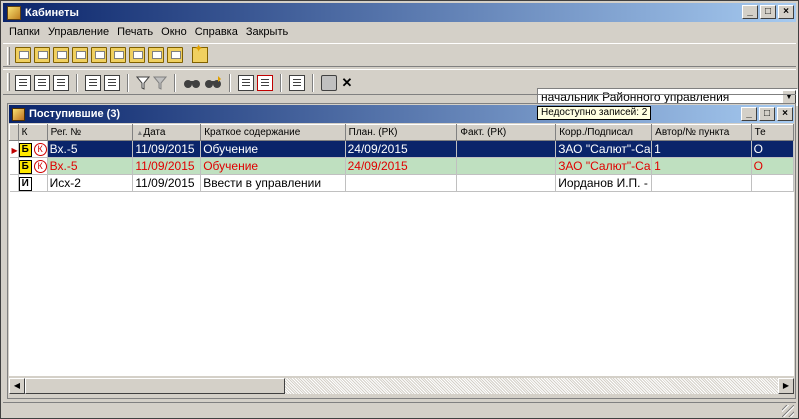 The image size is (799, 419). What do you see at coordinates (786, 386) in the screenshot?
I see `scroll-right-button: ▶` at bounding box center [786, 386].